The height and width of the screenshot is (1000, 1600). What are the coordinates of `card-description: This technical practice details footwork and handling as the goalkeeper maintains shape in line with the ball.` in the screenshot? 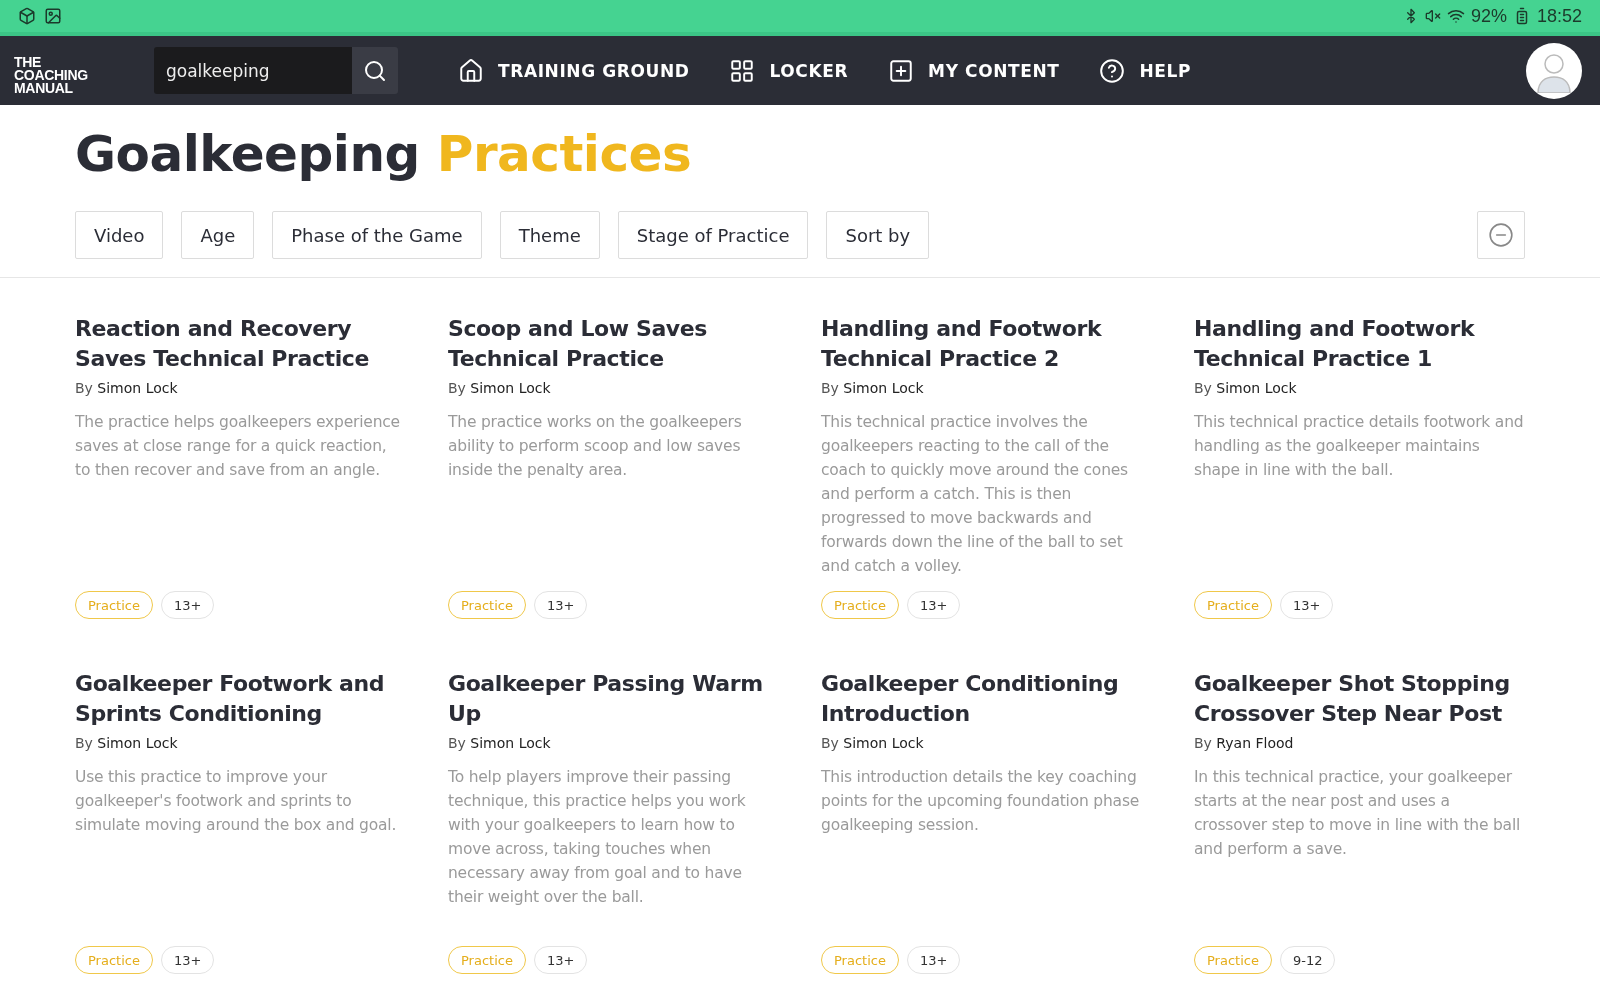 It's located at (1359, 446).